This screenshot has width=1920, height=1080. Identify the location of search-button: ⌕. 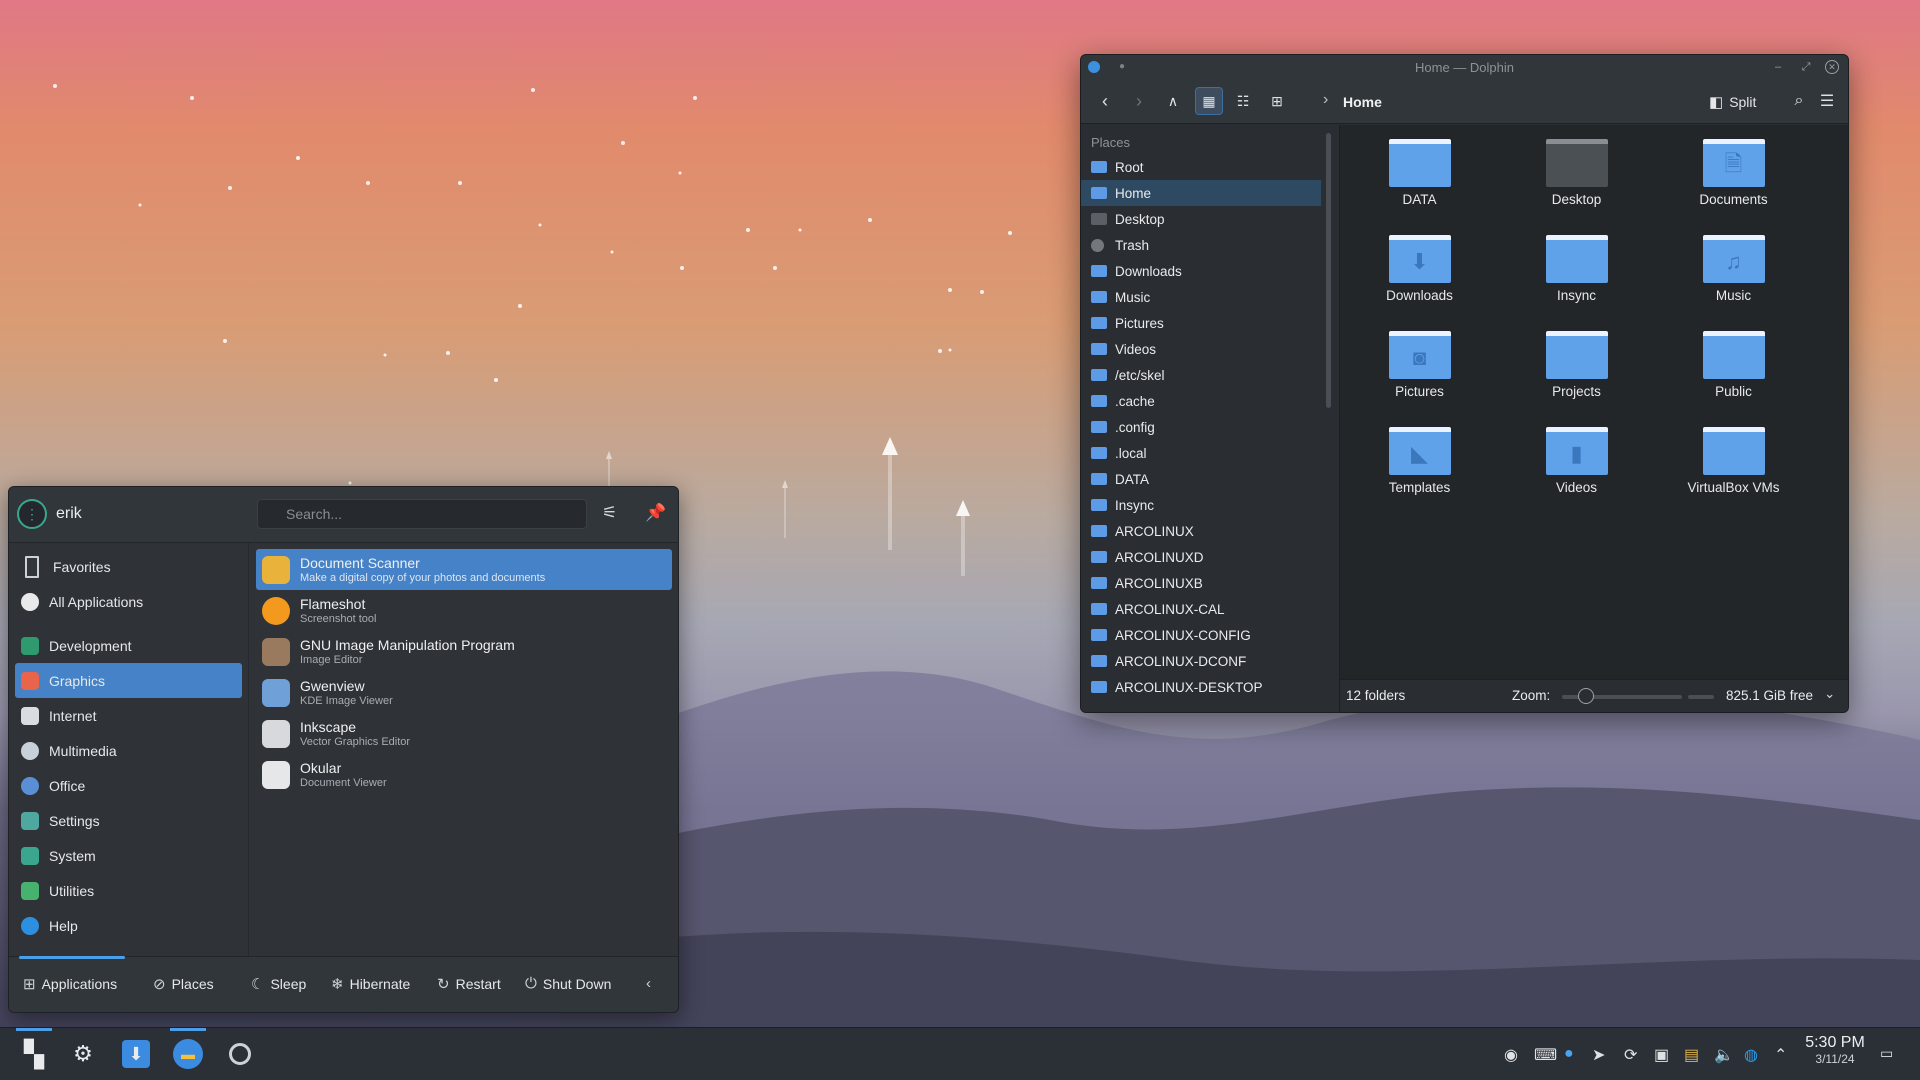
(1799, 101).